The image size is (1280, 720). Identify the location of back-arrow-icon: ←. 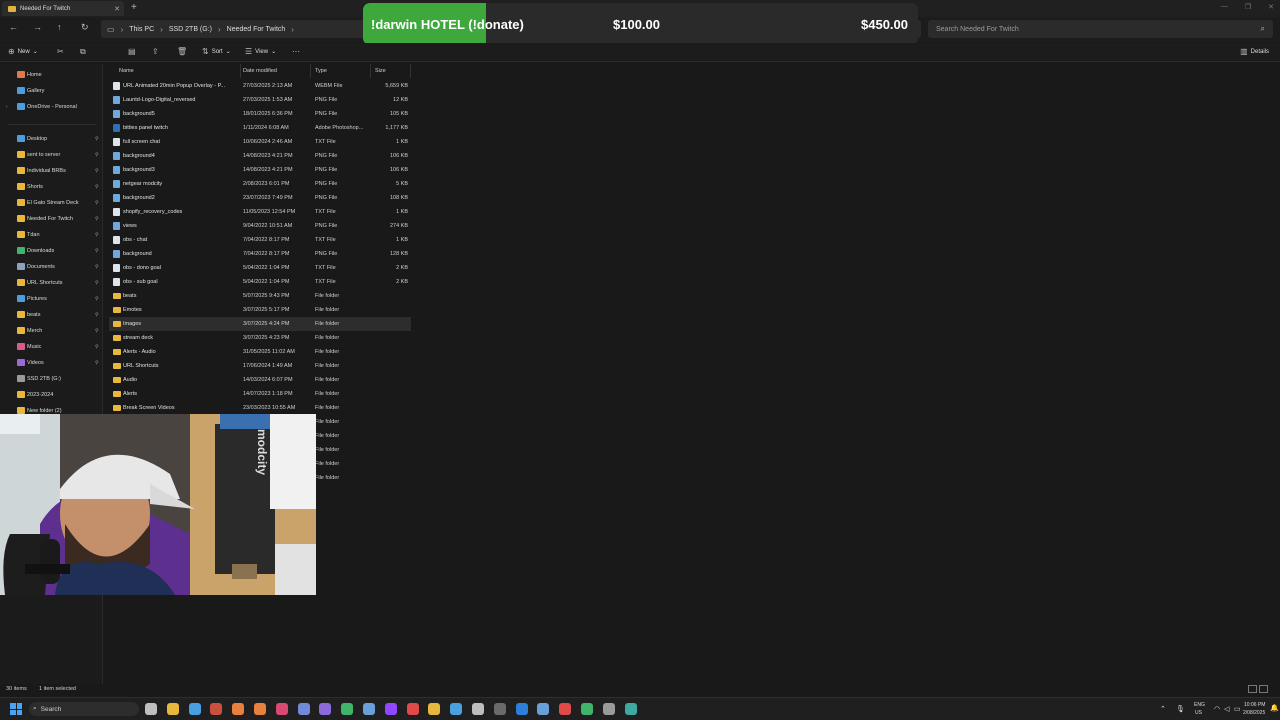
(13, 27).